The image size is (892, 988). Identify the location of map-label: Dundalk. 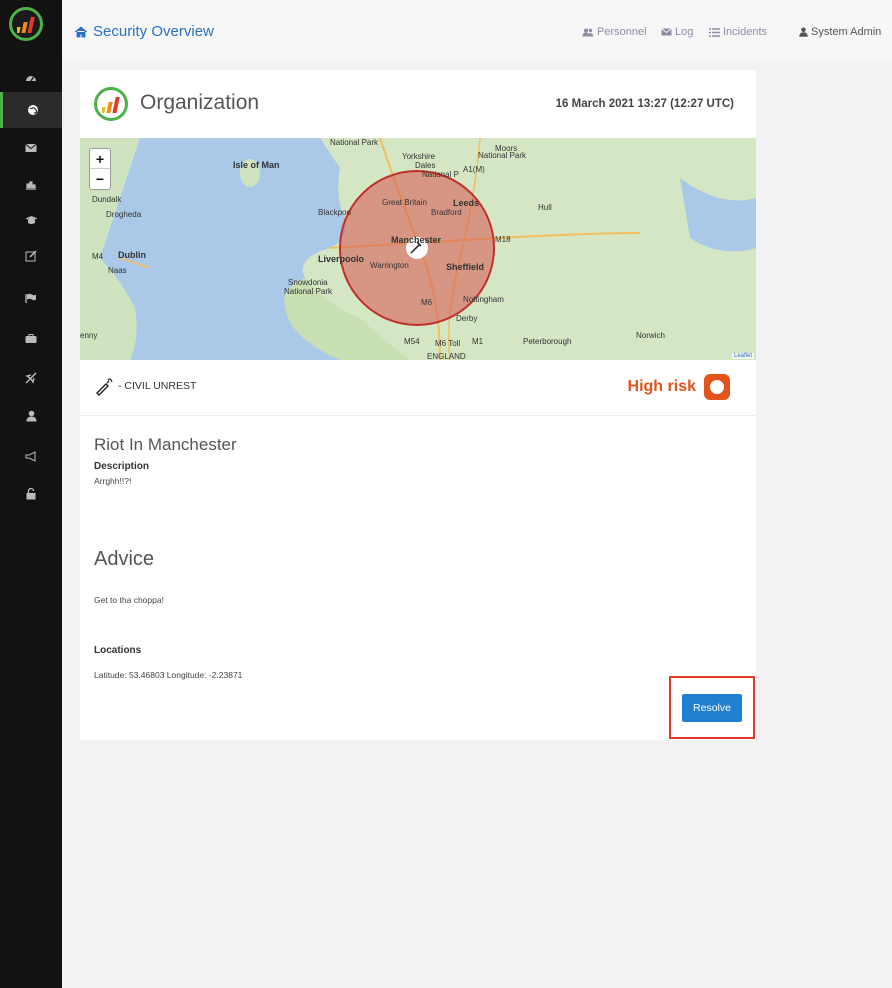
(107, 199).